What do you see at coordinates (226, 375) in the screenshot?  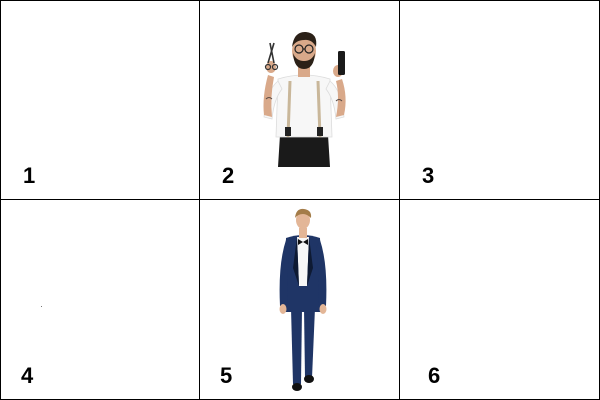 I see `cell-number-label: 5` at bounding box center [226, 375].